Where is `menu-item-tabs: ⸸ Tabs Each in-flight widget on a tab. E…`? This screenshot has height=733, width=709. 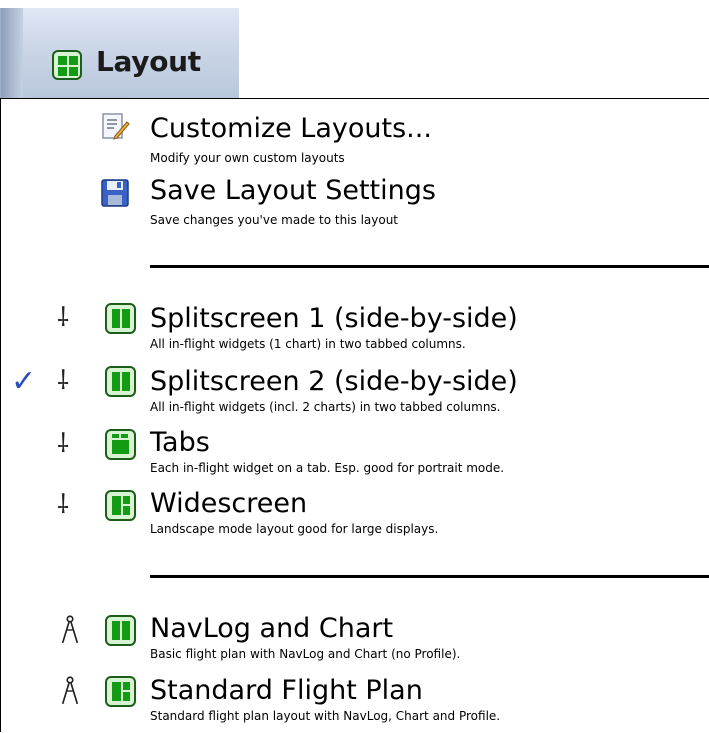 menu-item-tabs: ⸸ Tabs Each in-flight widget on a tab. E… is located at coordinates (355, 453).